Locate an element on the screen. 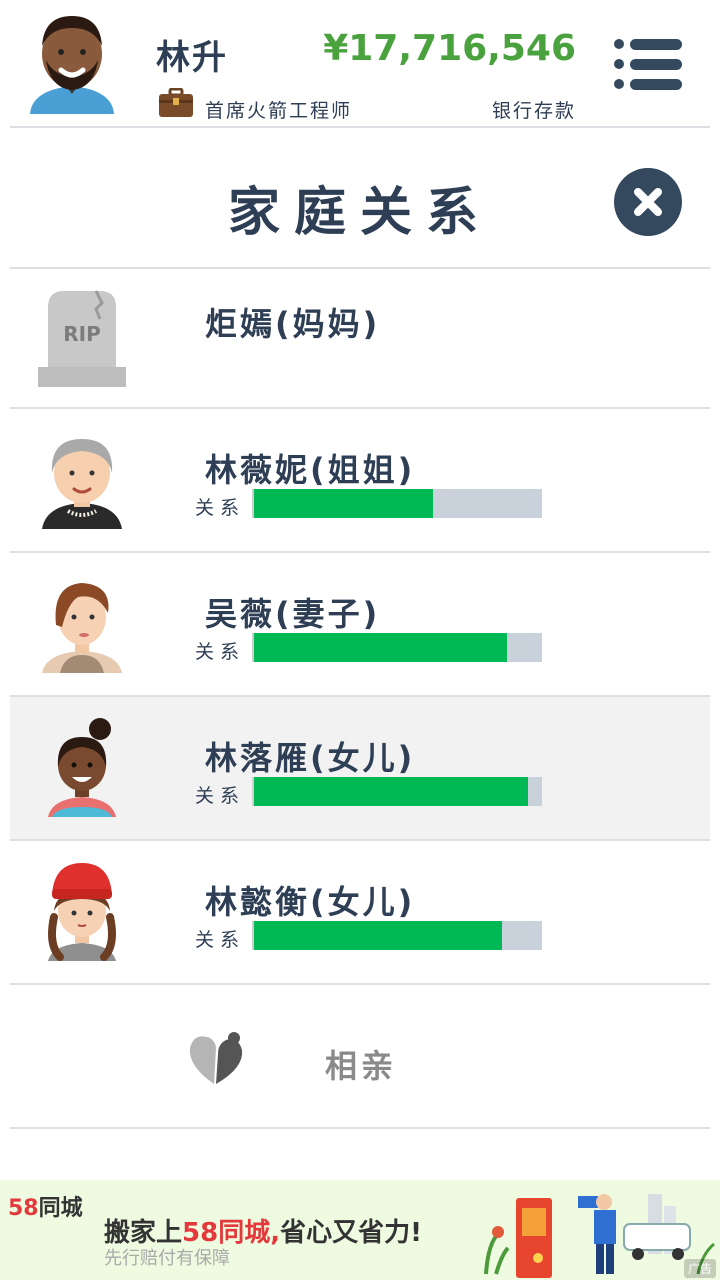 The height and width of the screenshot is (1280, 720). tombstone-rip-icon: RIP is located at coordinates (82, 338).